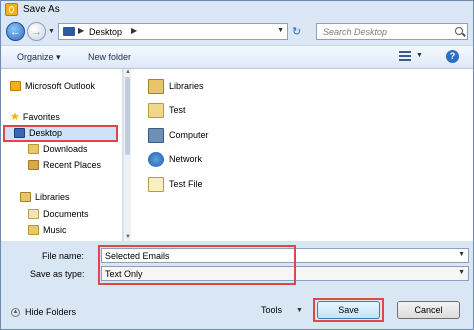  I want to click on file-name-dropdown-icon: ▼, so click(461, 254).